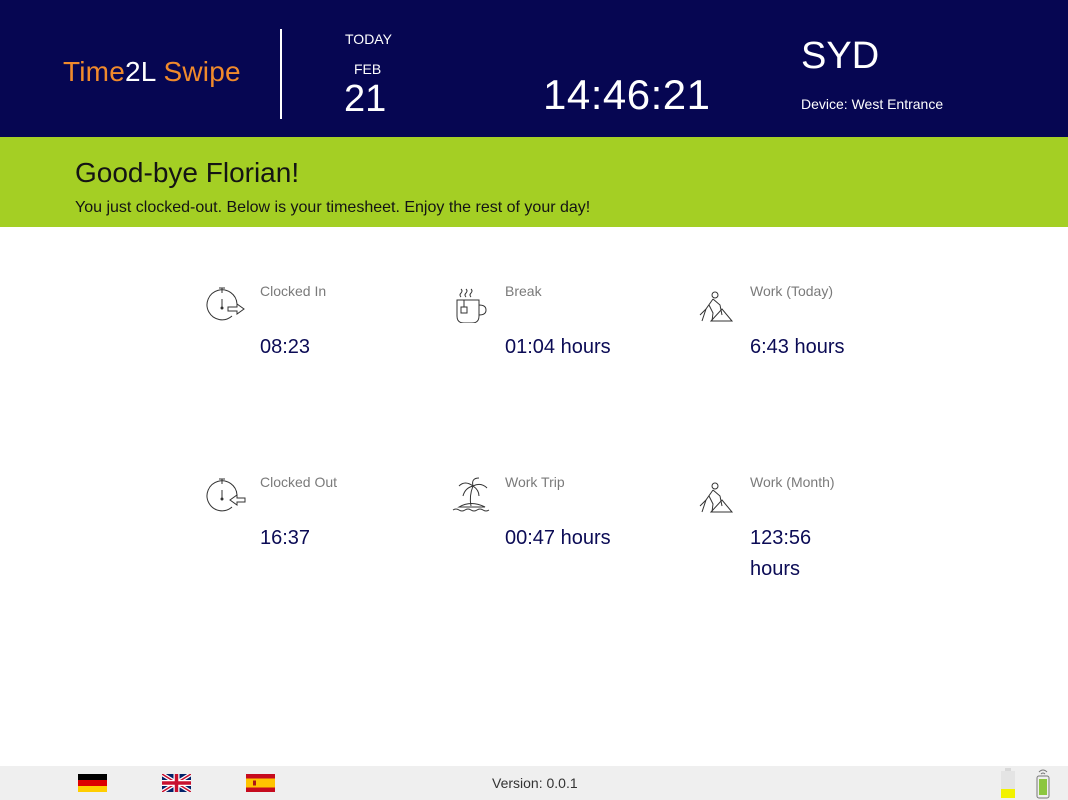 This screenshot has width=1068, height=800. Describe the element at coordinates (293, 291) in the screenshot. I see `stat-label: Clocked In` at that location.